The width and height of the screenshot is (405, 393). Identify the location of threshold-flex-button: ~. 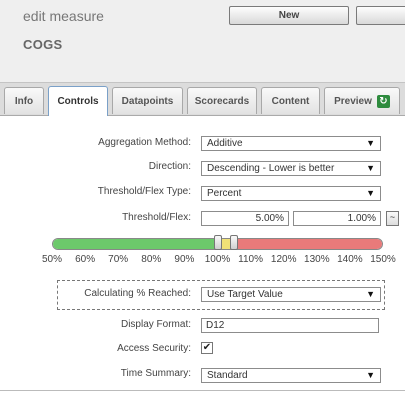
(392, 218).